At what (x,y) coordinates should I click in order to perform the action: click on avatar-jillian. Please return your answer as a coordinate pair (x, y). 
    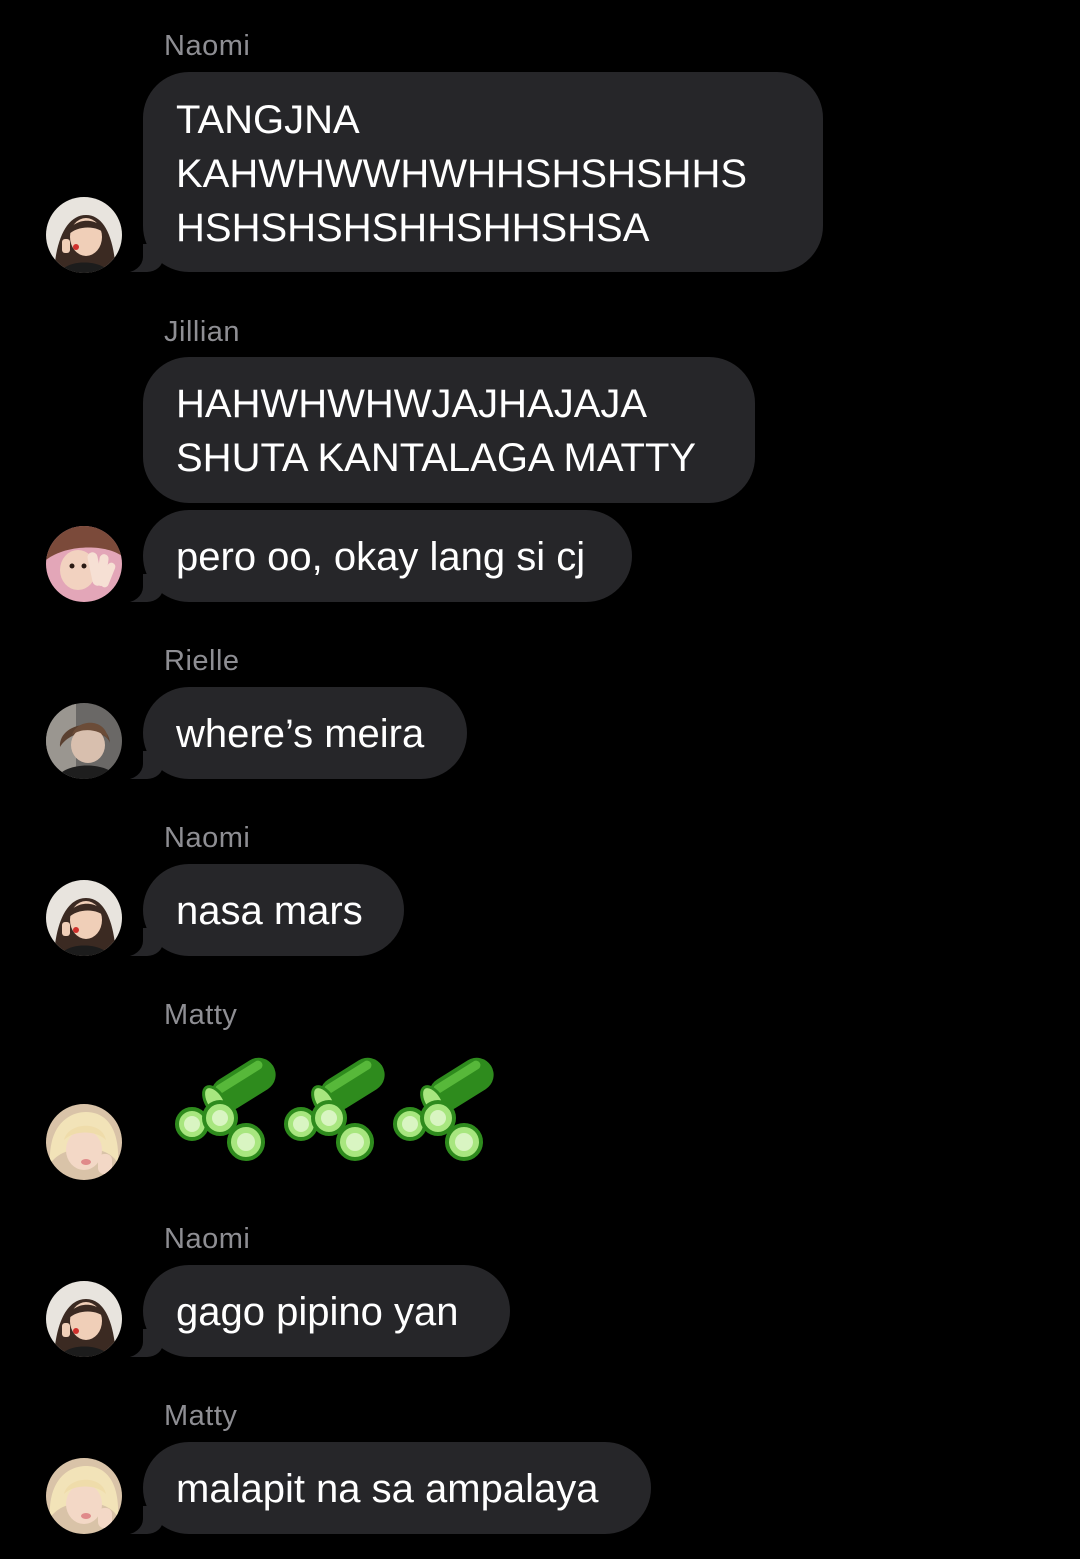
    Looking at the image, I should click on (84, 564).